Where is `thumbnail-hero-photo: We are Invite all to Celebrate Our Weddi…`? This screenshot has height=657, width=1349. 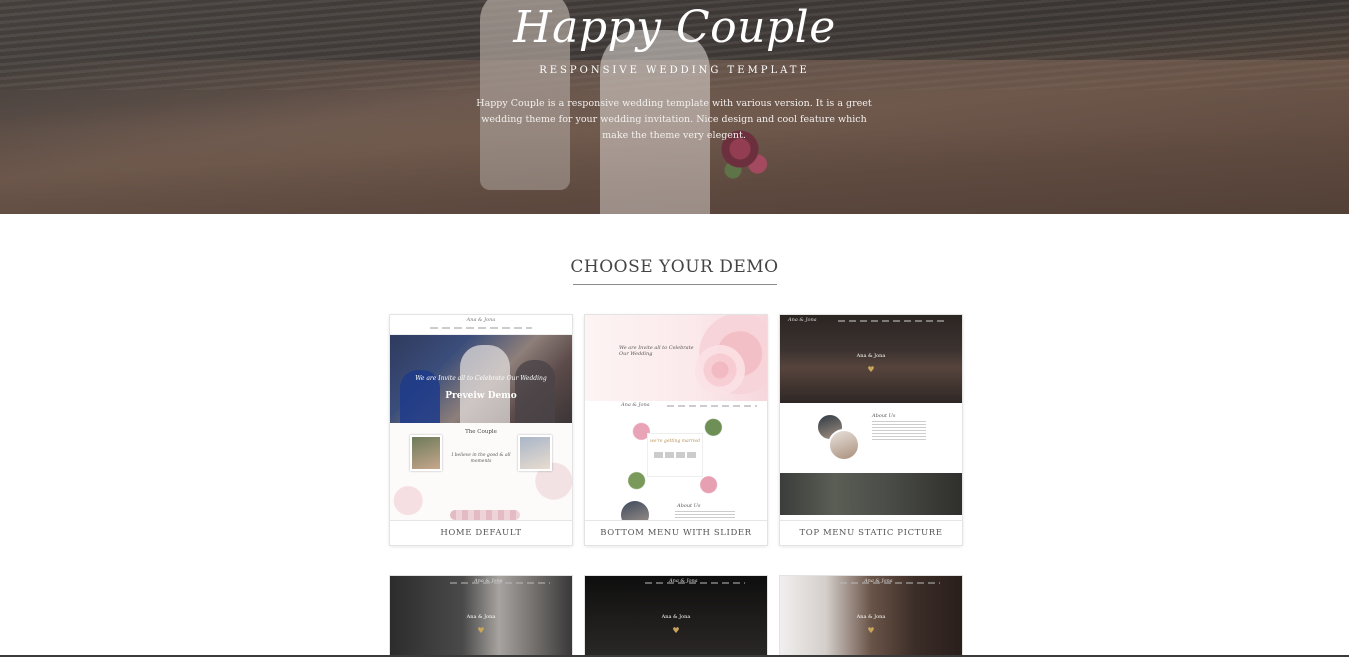 thumbnail-hero-photo: We are Invite all to Celebrate Our Weddi… is located at coordinates (481, 379).